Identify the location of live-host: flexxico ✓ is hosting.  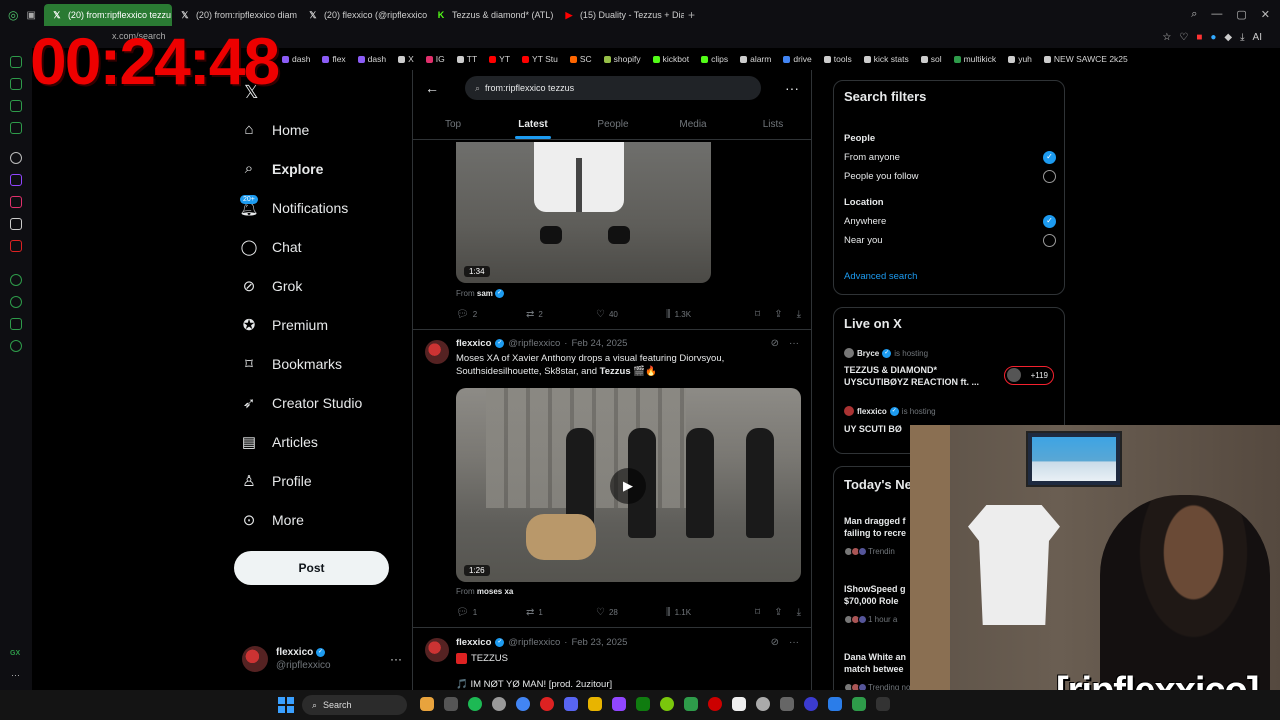
(890, 411).